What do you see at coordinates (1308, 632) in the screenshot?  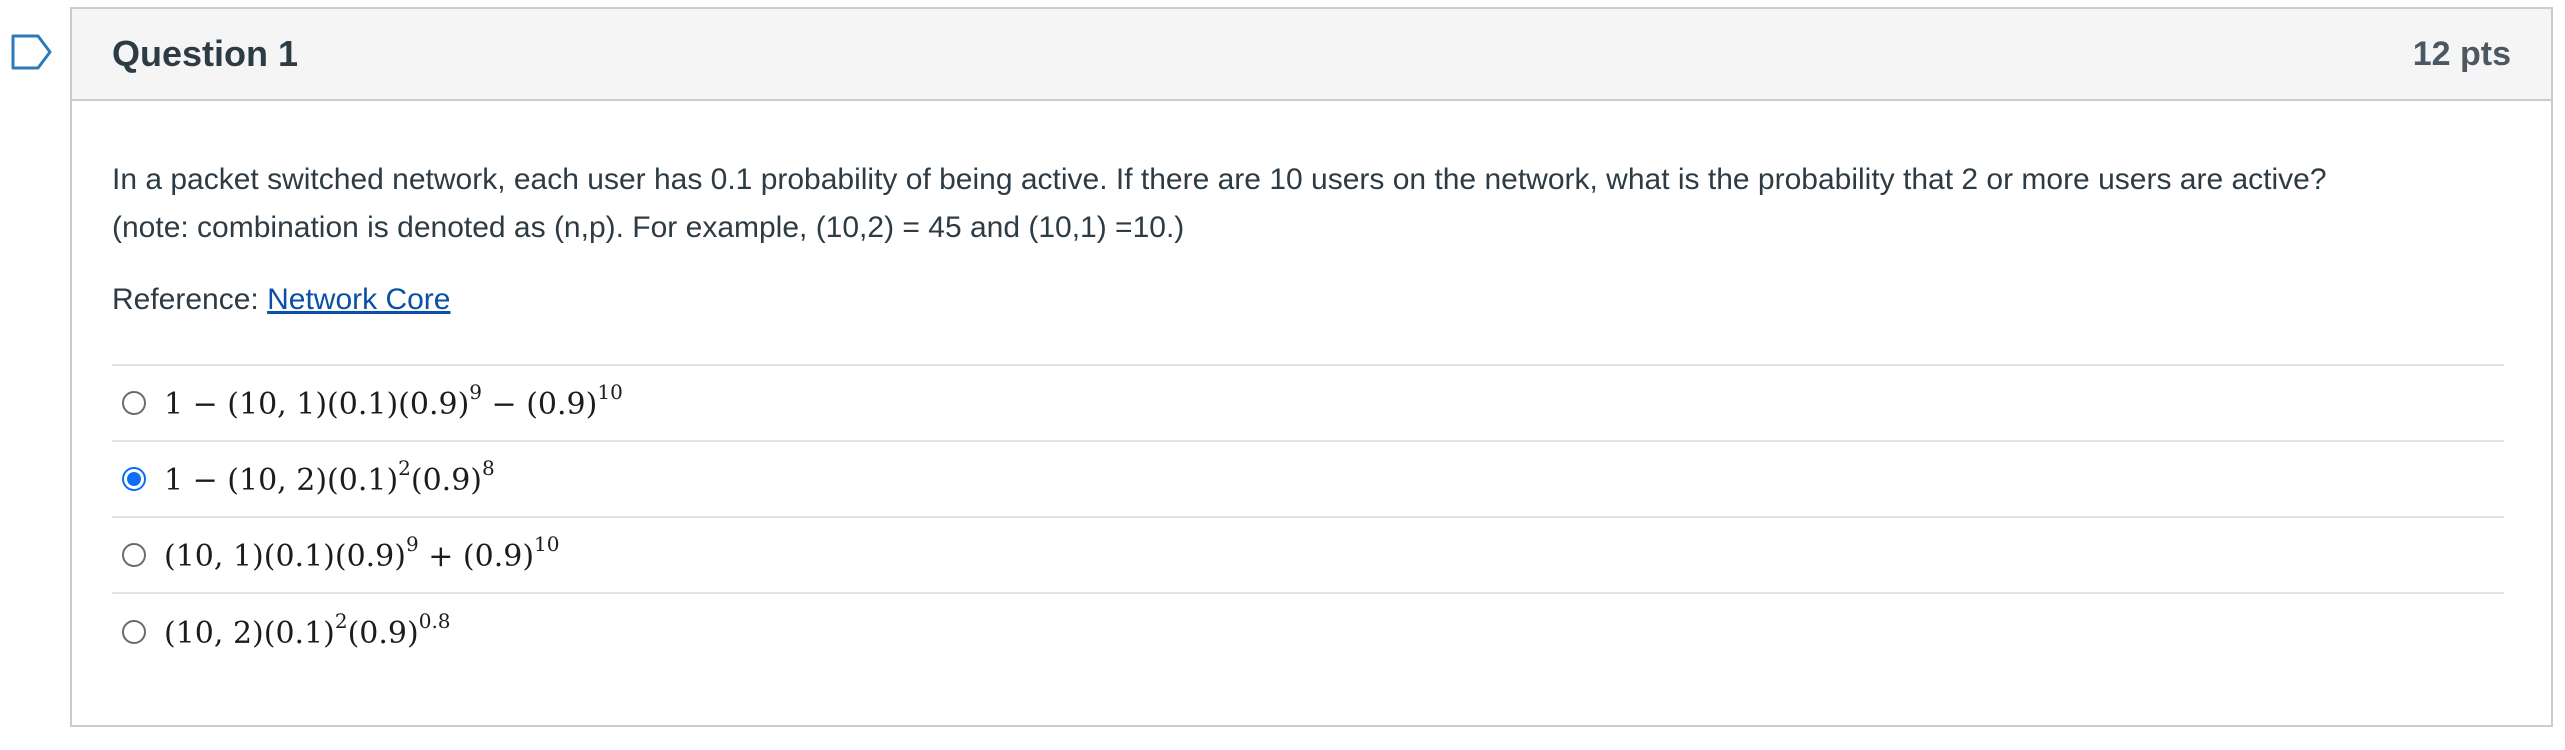 I see `answer-option-4: (10, 2)(0.1)2(0.9)0.8` at bounding box center [1308, 632].